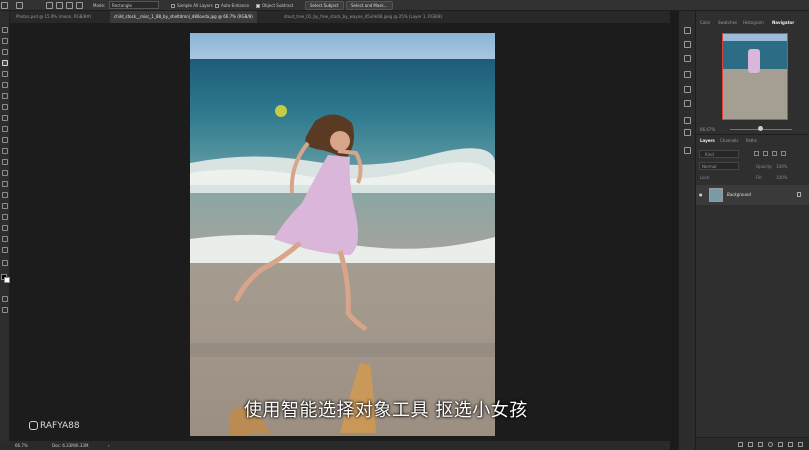 The height and width of the screenshot is (450, 809). What do you see at coordinates (5, 195) in the screenshot?
I see `pen-tool-icon` at bounding box center [5, 195].